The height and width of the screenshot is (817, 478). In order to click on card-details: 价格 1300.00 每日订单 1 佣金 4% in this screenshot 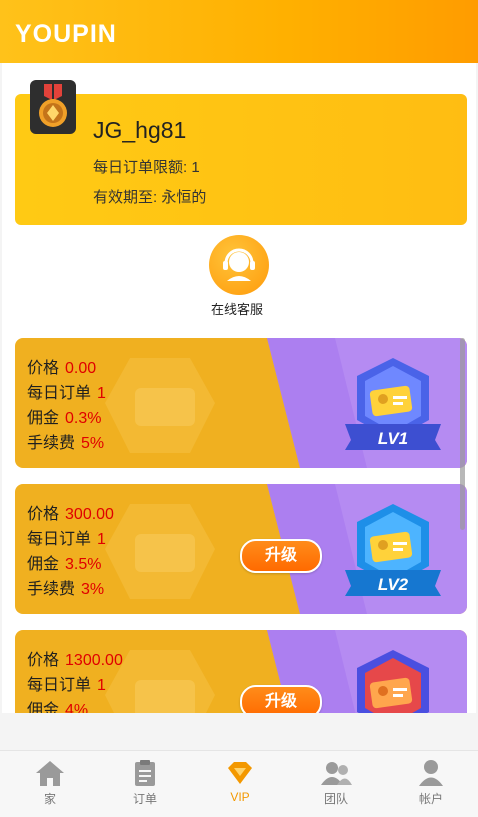, I will do `click(75, 680)`.